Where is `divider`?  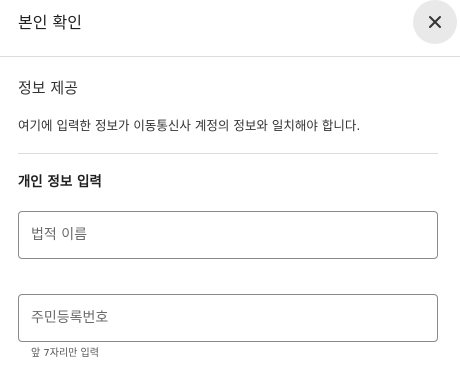
divider is located at coordinates (228, 153).